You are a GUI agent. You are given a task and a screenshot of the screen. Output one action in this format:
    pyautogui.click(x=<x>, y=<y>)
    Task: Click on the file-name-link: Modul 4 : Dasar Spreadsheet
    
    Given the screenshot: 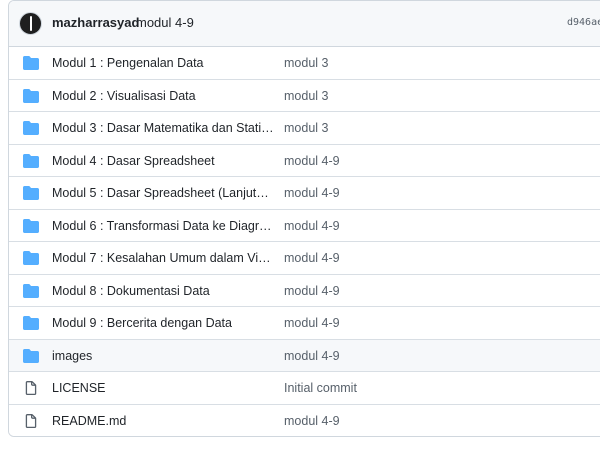 What is the action you would take?
    pyautogui.click(x=163, y=161)
    